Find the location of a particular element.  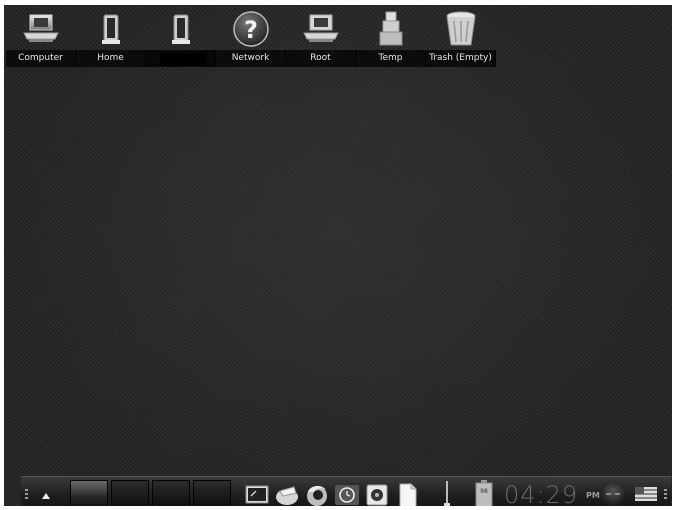

folder-door-icon is located at coordinates (181, 29).